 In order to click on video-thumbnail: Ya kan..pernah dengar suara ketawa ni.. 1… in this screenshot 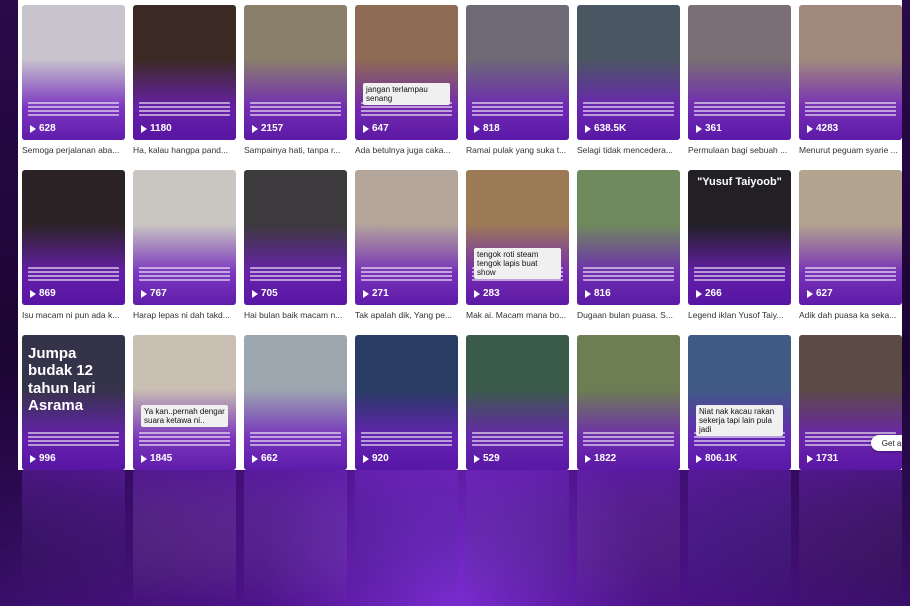, I will do `click(184, 402)`.